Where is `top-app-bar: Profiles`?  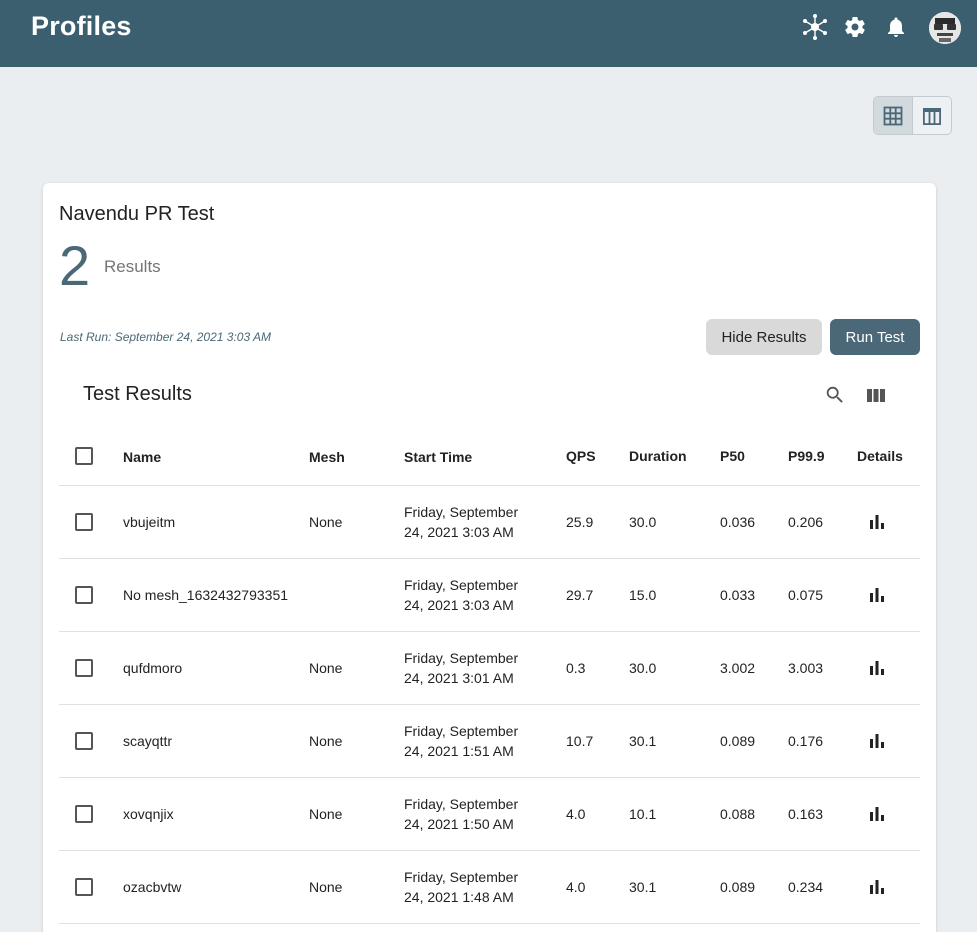
top-app-bar: Profiles is located at coordinates (488, 33).